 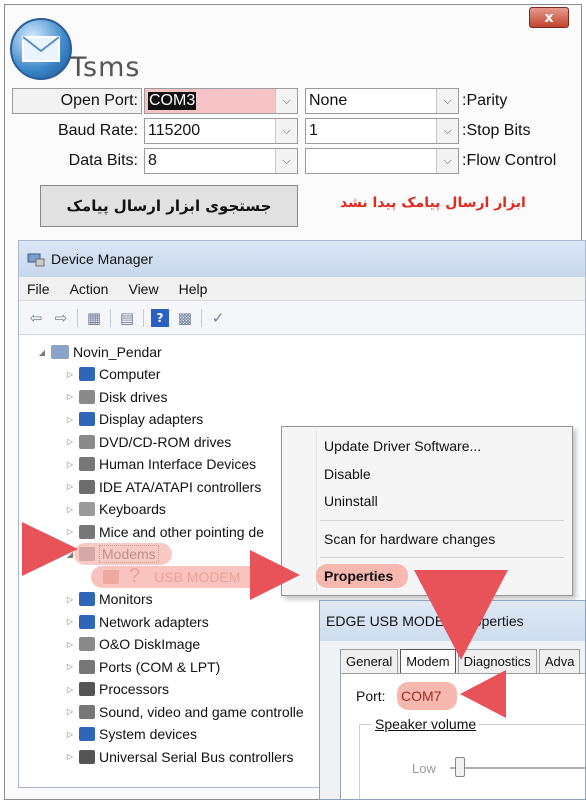 What do you see at coordinates (382, 161) in the screenshot?
I see `flow-control-select: ⌵` at bounding box center [382, 161].